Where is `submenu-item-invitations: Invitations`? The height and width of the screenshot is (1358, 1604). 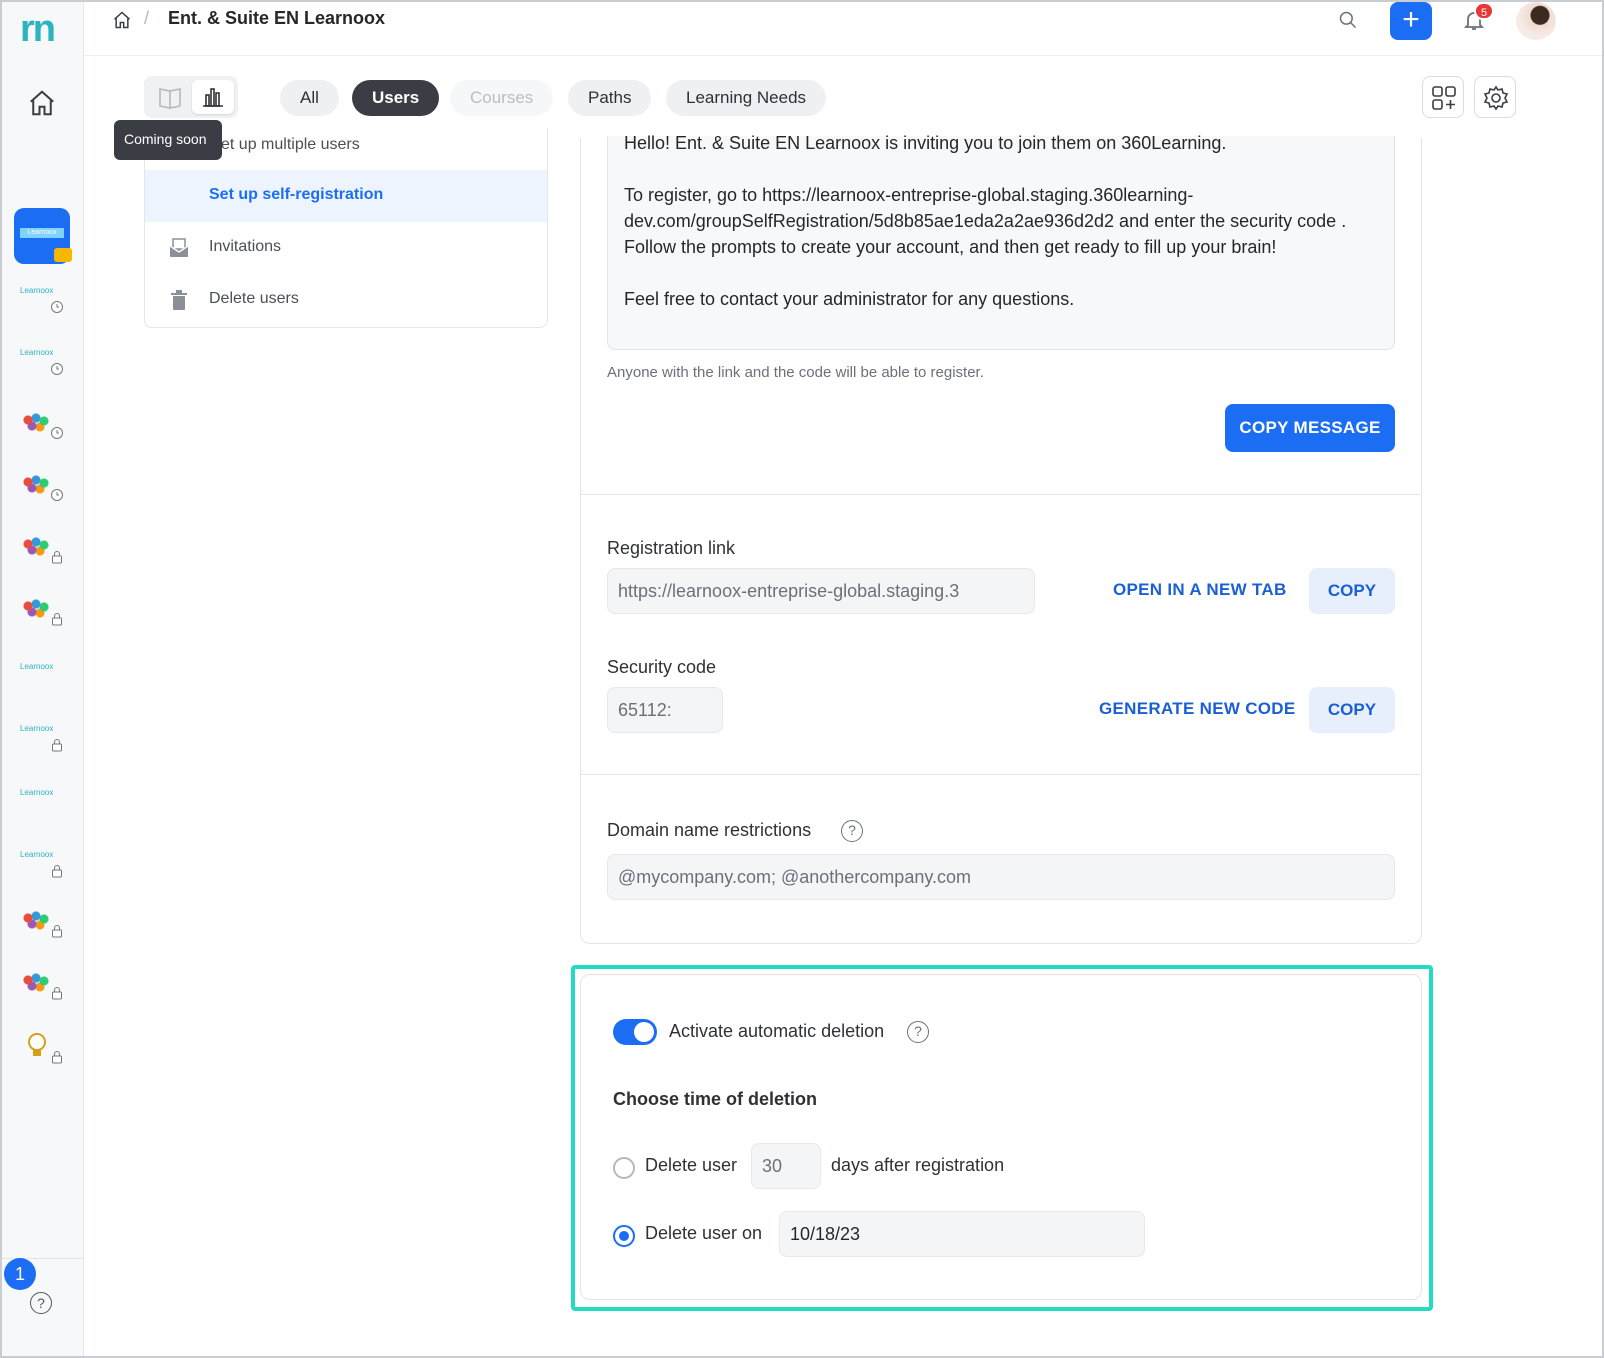
submenu-item-invitations: Invitations is located at coordinates (346, 248).